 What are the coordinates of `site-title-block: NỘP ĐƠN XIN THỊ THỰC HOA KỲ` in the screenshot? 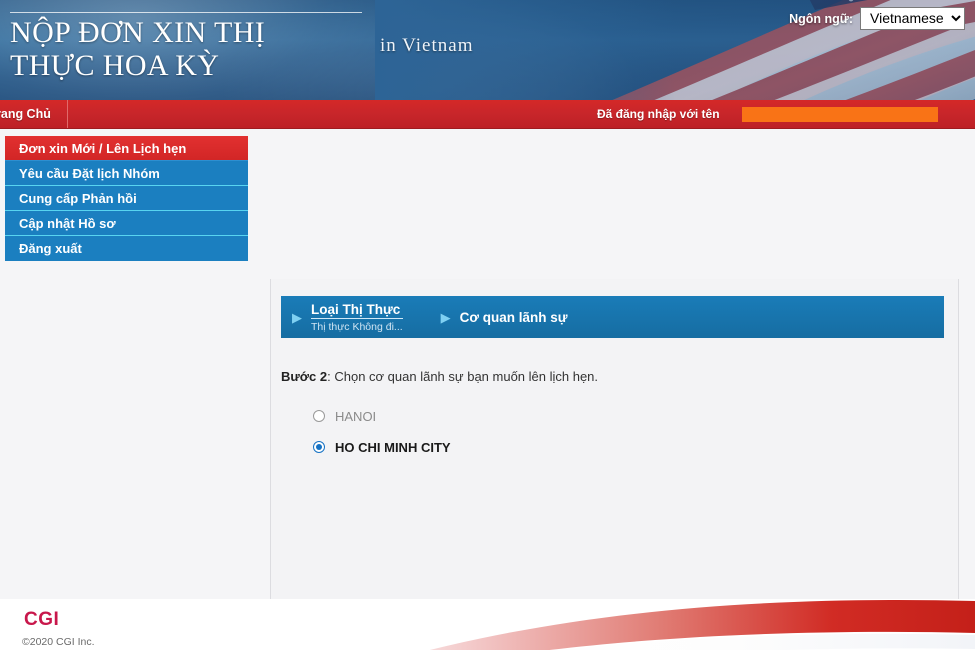 It's located at (186, 47).